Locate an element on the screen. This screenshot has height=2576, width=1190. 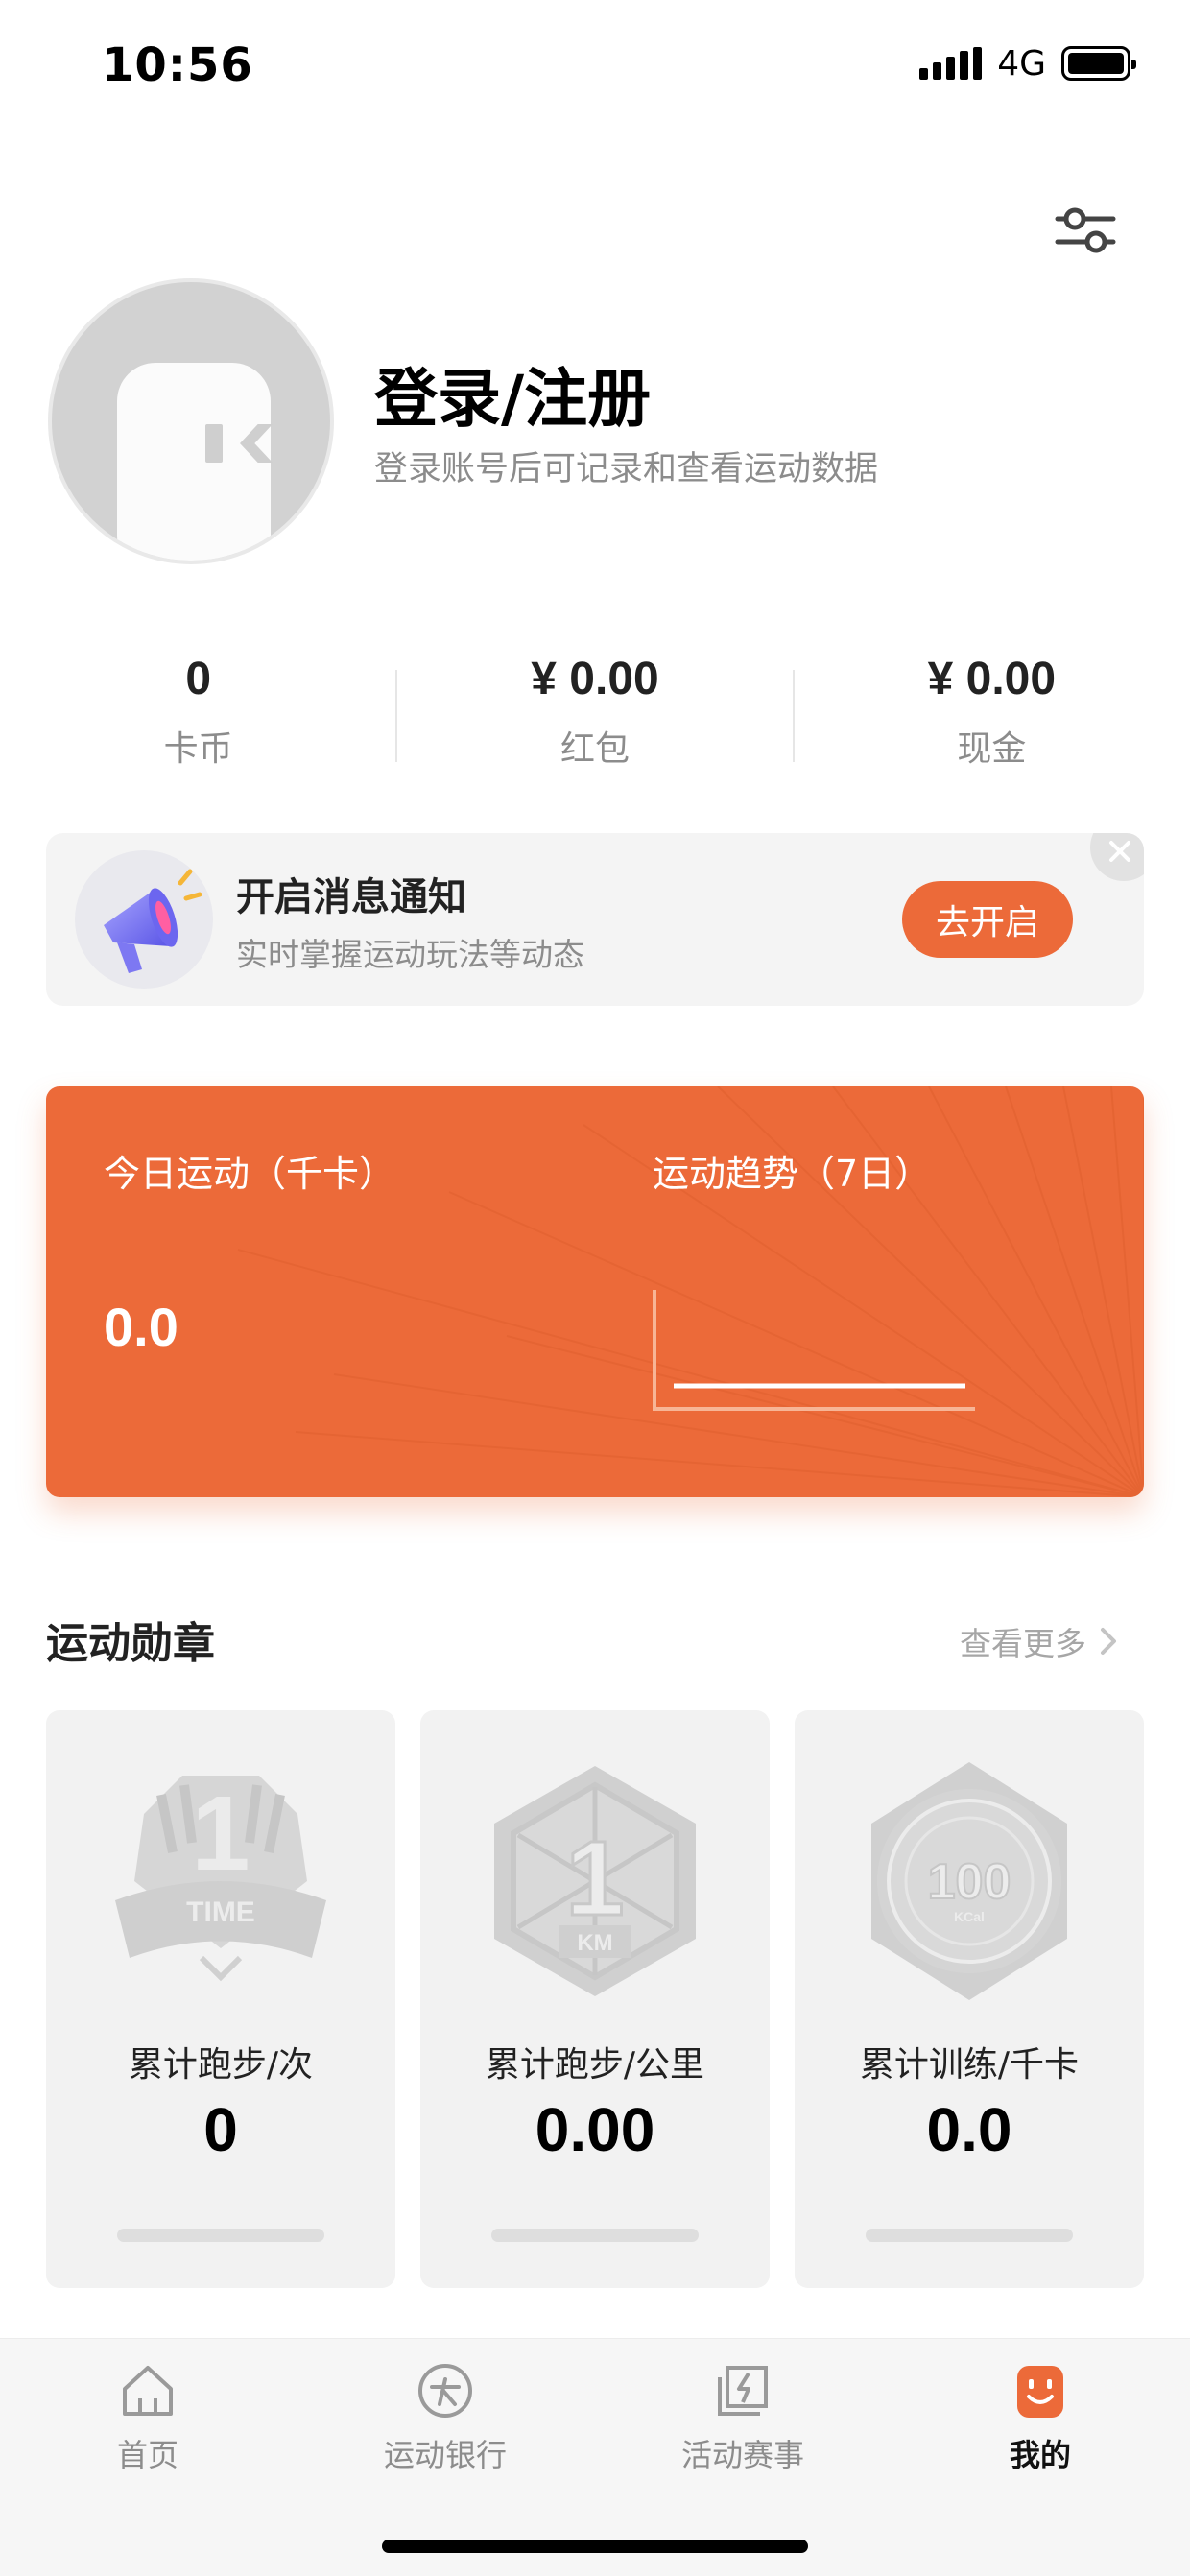
notification-banner: 开启消息通知 实时掌握运动玩法等动态 去开启 is located at coordinates (595, 919).